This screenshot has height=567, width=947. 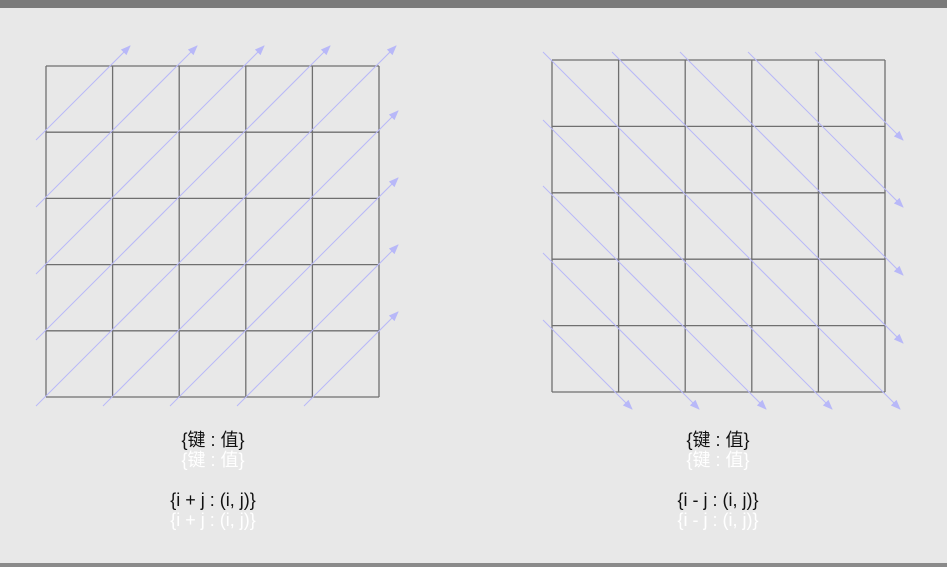 What do you see at coordinates (213, 500) in the screenshot?
I see `left-formula-line: {i + j : (i, j)}` at bounding box center [213, 500].